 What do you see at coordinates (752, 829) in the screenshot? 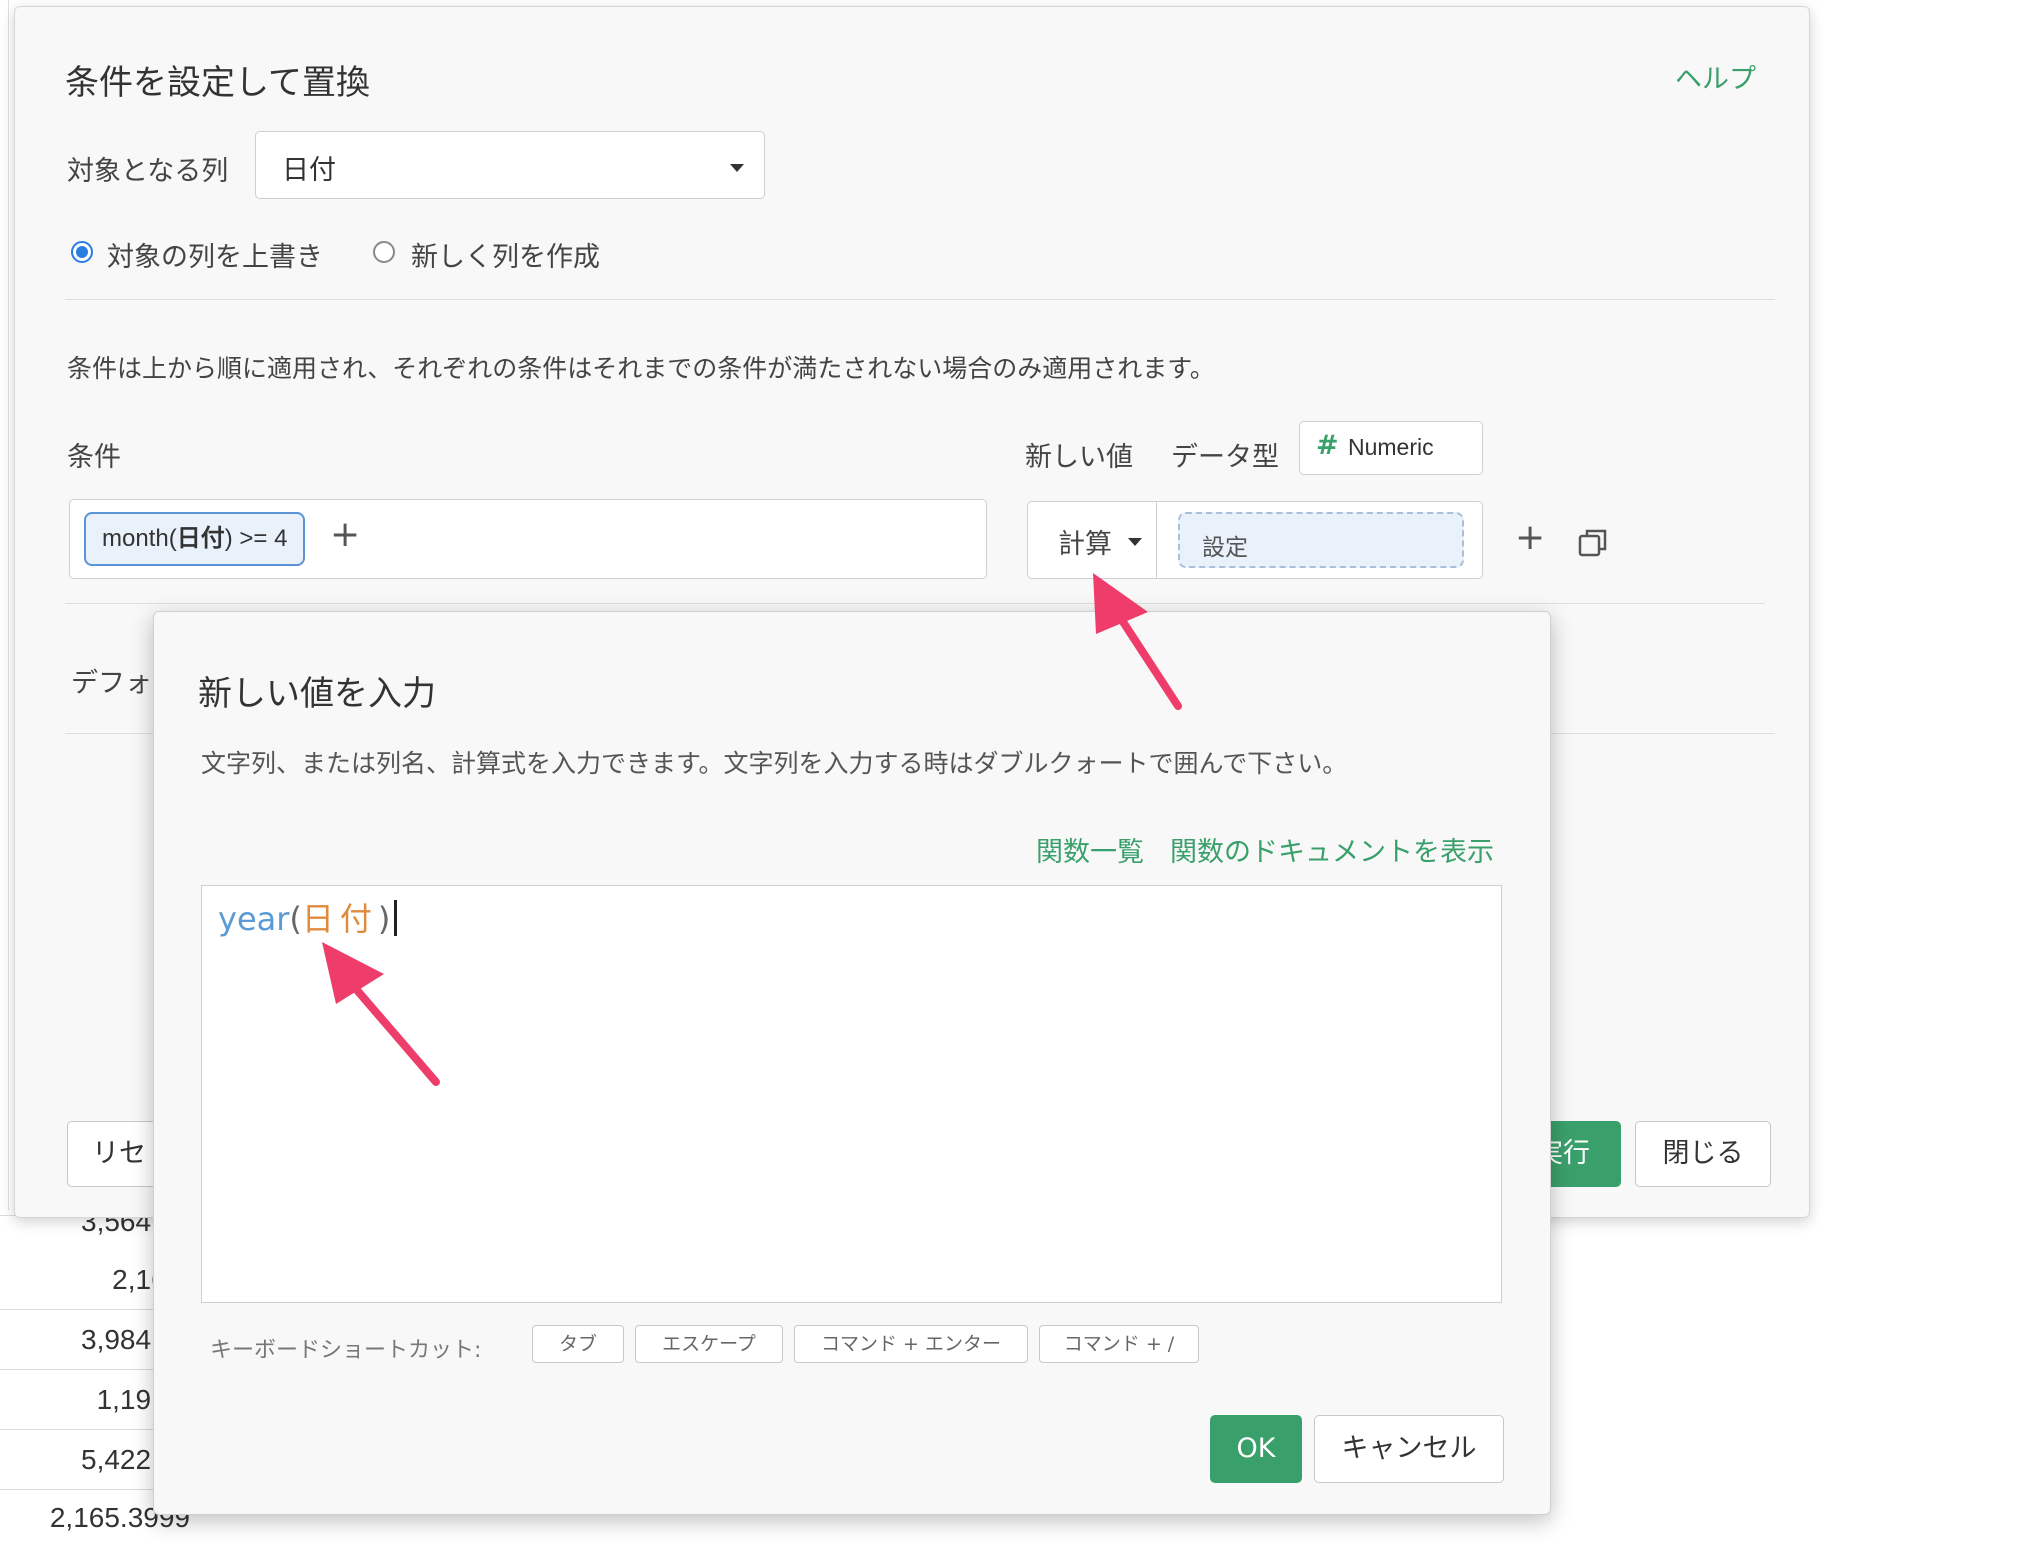
I see `annotation-arrows` at bounding box center [752, 829].